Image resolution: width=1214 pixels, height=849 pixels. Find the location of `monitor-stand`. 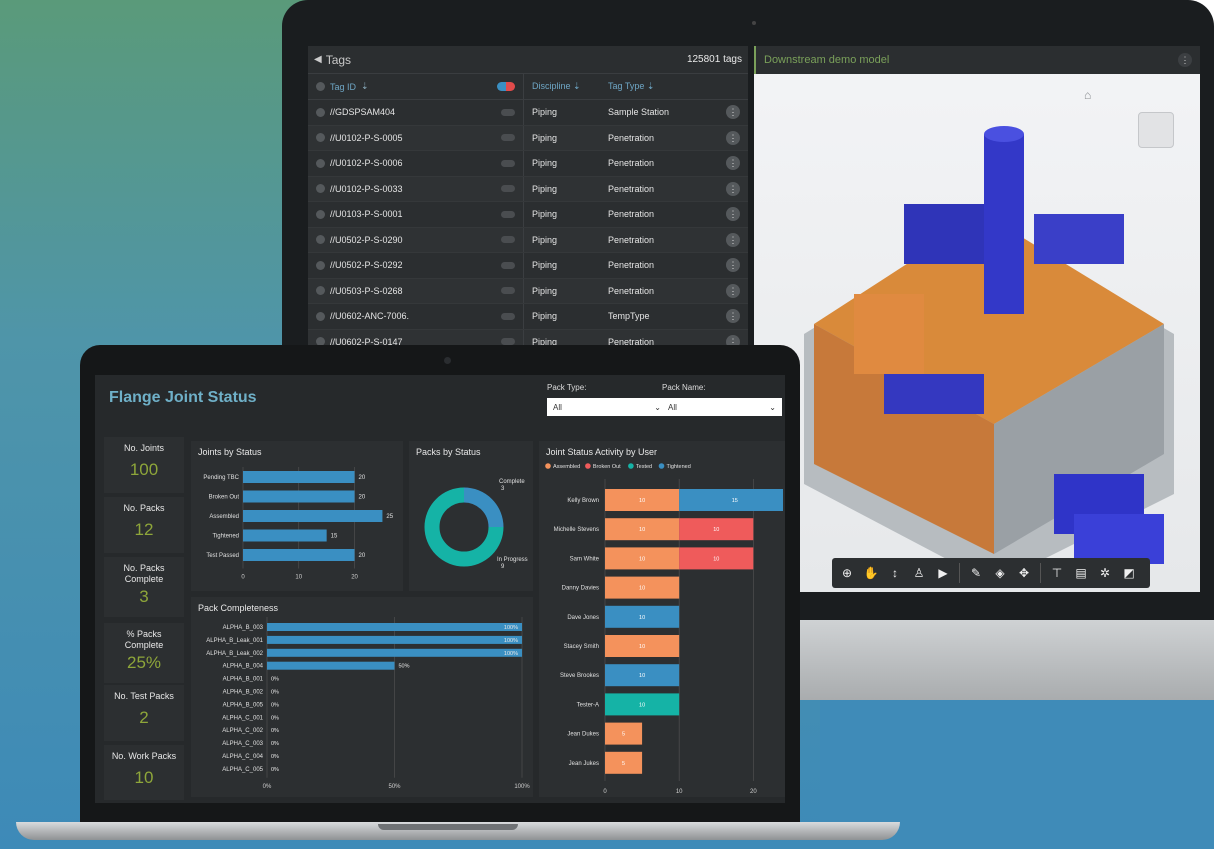

monitor-stand is located at coordinates (1002, 660).